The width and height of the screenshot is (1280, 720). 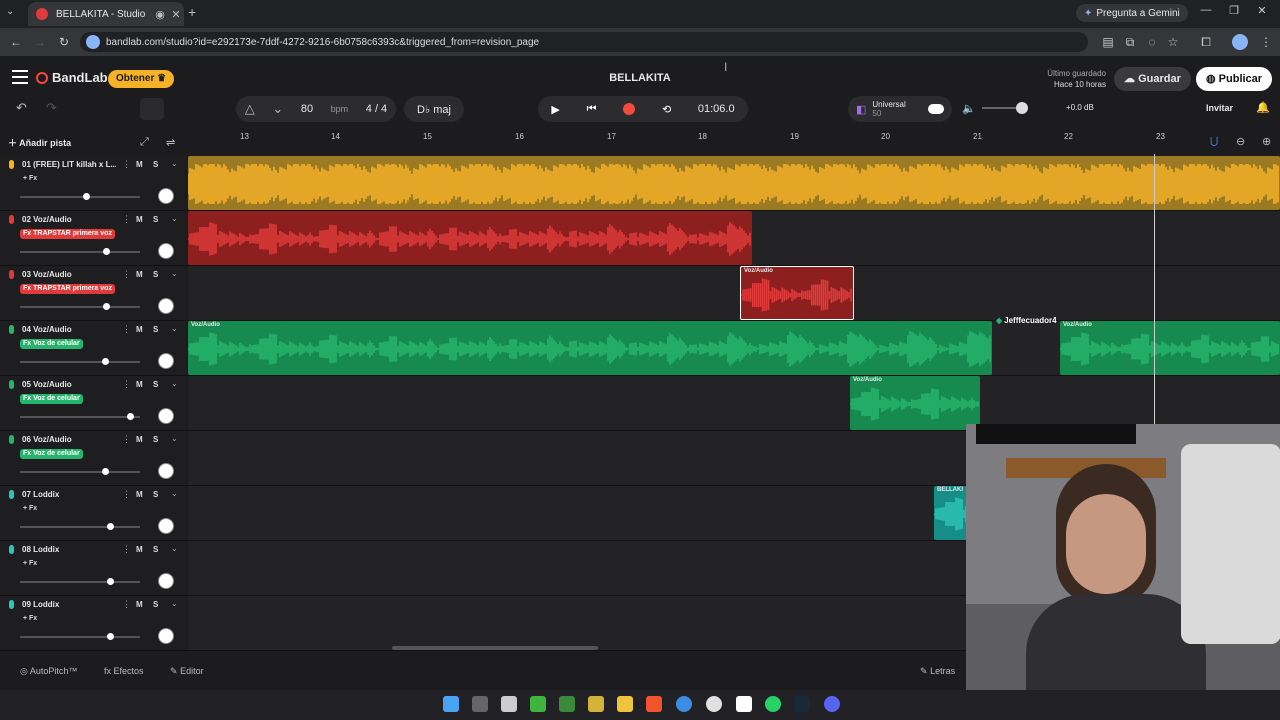 What do you see at coordinates (152, 109) in the screenshot?
I see `tool-icon` at bounding box center [152, 109].